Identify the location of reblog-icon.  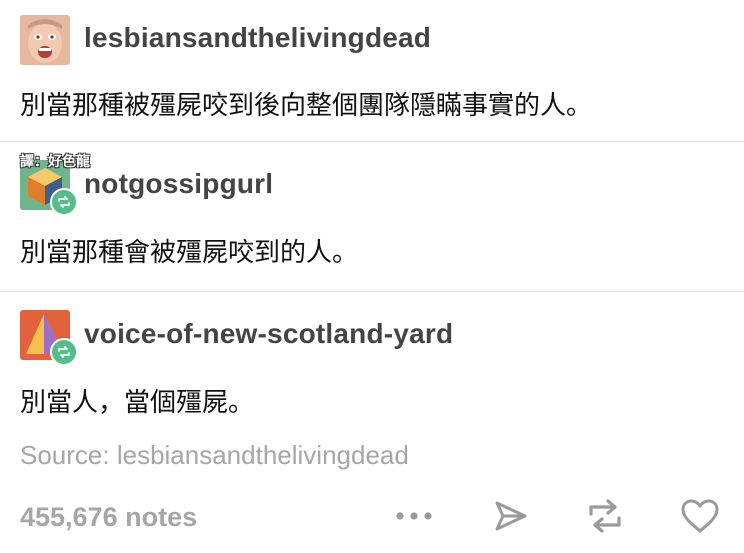
(605, 516).